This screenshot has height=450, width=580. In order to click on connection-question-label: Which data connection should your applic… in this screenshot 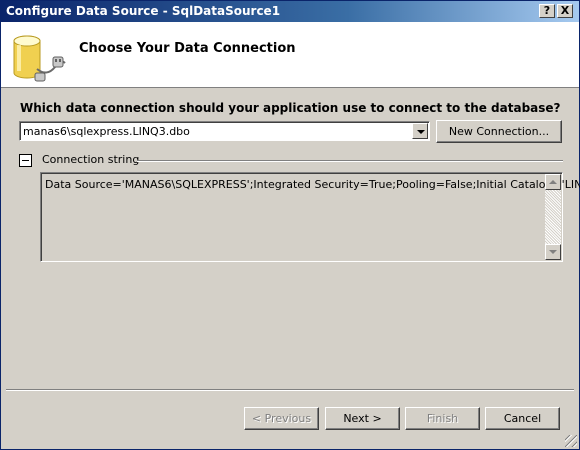, I will do `click(290, 108)`.